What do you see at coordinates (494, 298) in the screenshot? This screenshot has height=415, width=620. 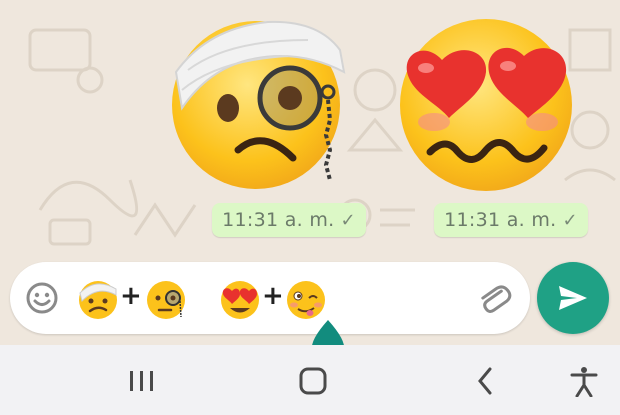 I see `attach-icon` at bounding box center [494, 298].